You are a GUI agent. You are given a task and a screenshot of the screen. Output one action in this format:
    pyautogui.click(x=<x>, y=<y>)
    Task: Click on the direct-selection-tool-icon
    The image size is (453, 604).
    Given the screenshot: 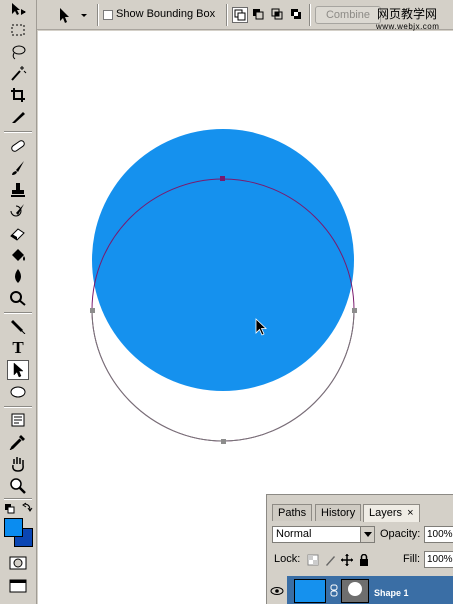 What is the action you would take?
    pyautogui.click(x=18, y=370)
    